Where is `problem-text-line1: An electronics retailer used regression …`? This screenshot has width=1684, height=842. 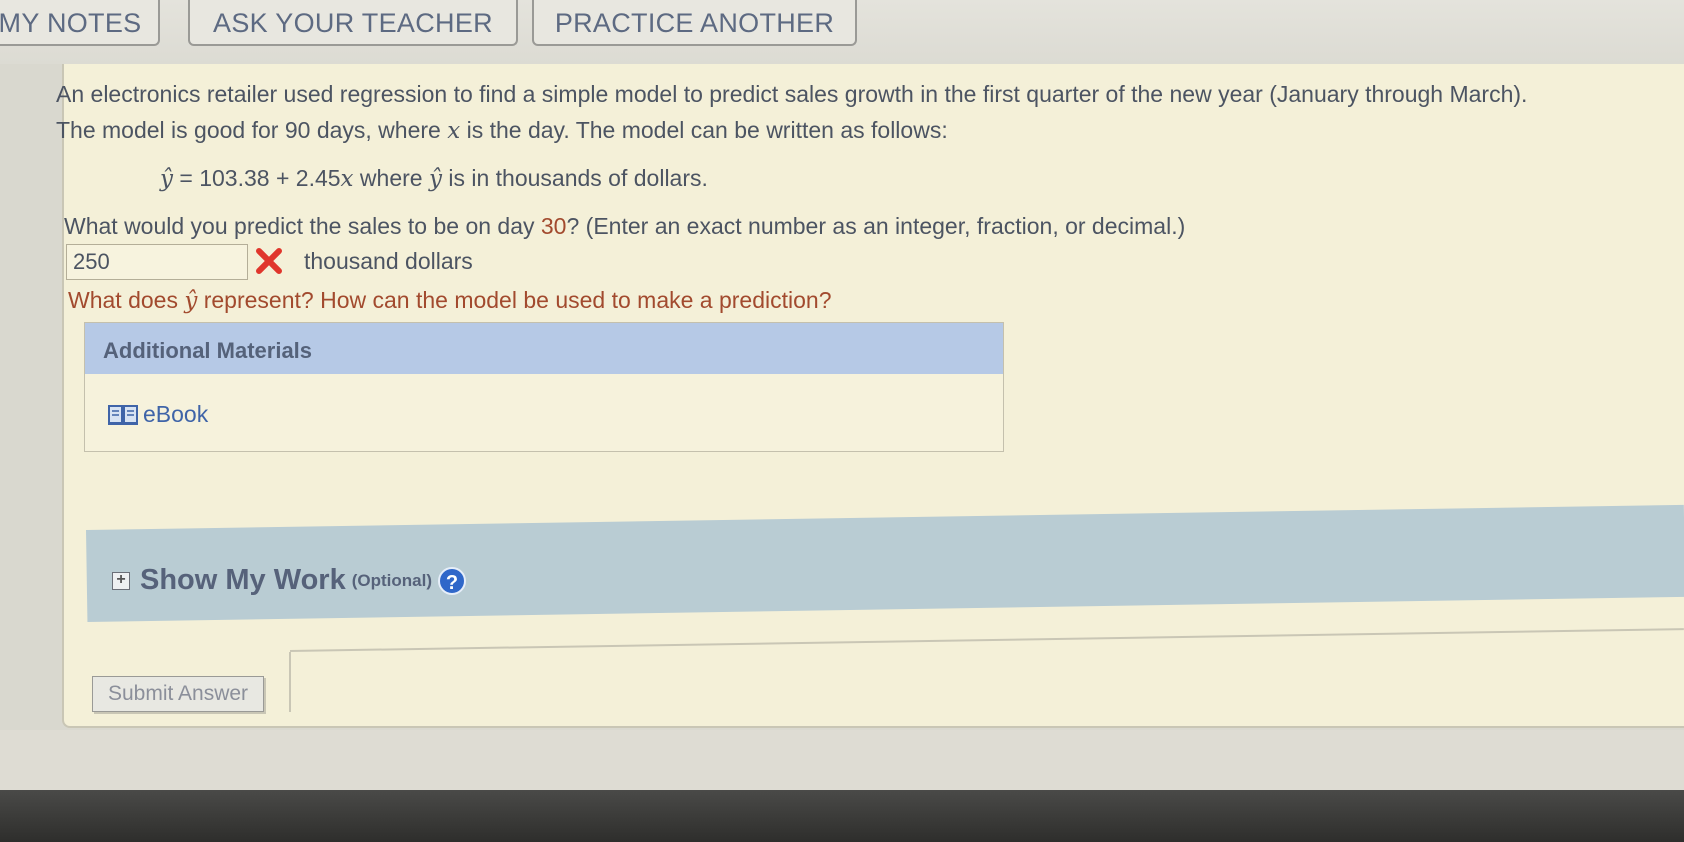
problem-text-line1: An electronics retailer used regression … is located at coordinates (792, 94).